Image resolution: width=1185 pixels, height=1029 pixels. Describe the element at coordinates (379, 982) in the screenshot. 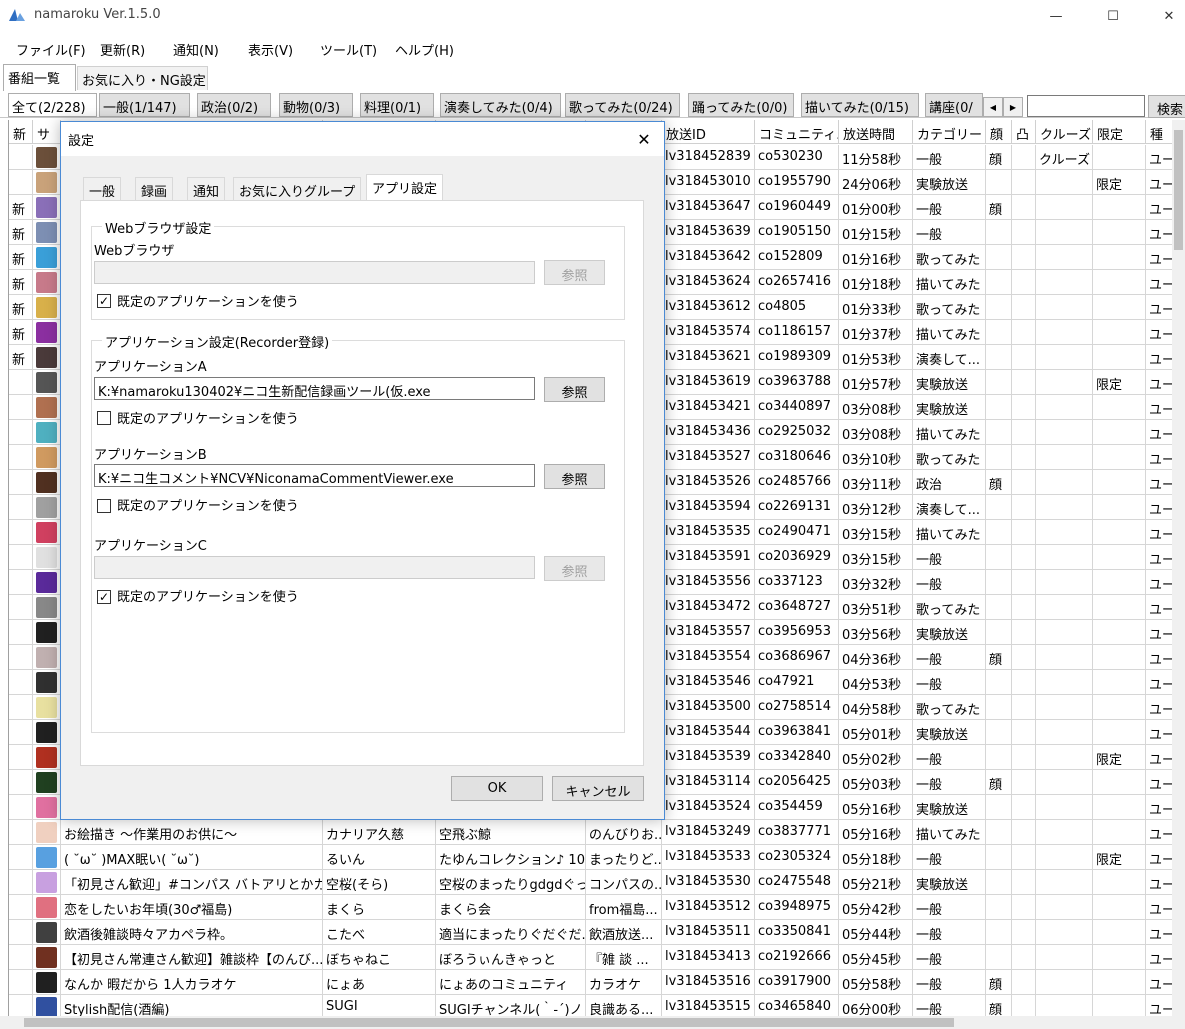

I see `user-cell: にょあ` at that location.